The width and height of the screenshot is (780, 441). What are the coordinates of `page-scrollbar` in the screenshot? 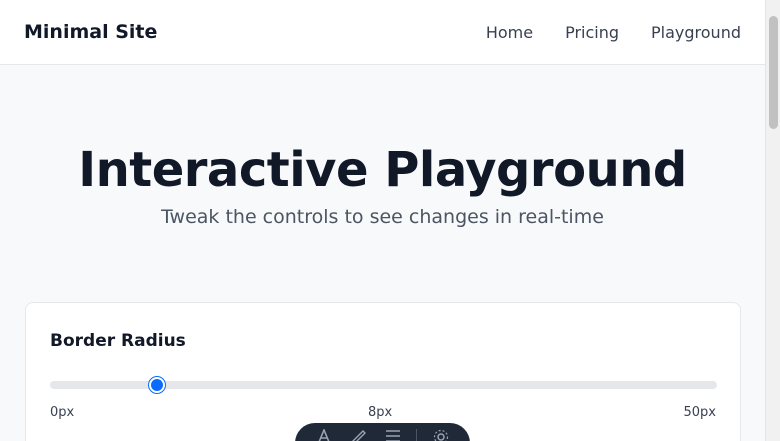 It's located at (772, 220).